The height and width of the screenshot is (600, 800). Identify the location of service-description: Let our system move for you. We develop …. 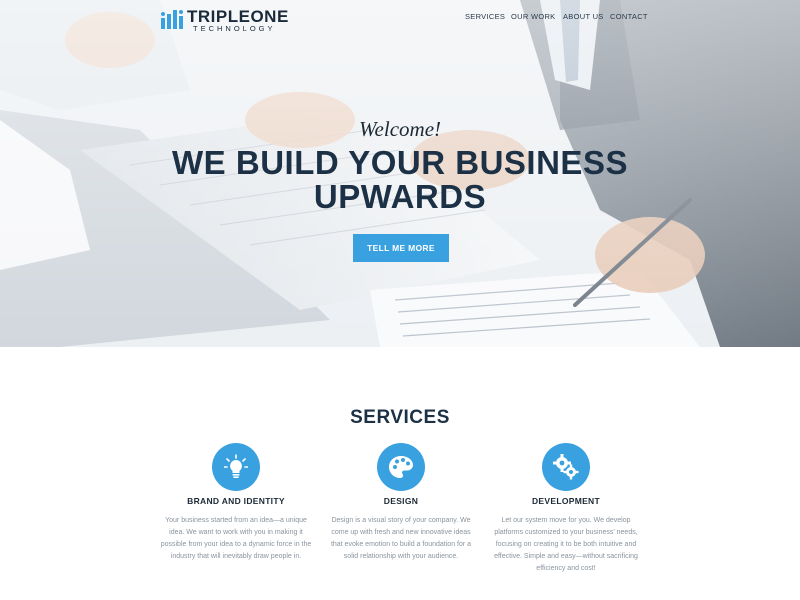
(566, 544).